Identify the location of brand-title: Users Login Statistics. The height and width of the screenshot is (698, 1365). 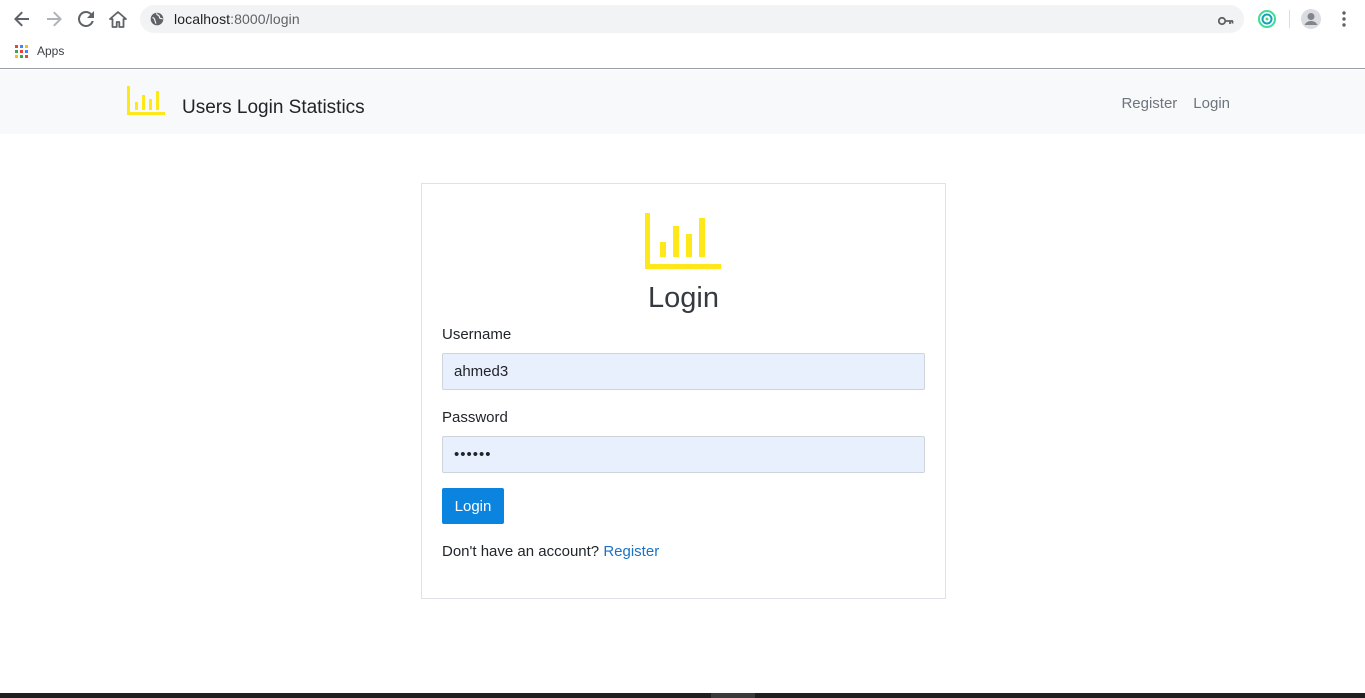
(273, 108).